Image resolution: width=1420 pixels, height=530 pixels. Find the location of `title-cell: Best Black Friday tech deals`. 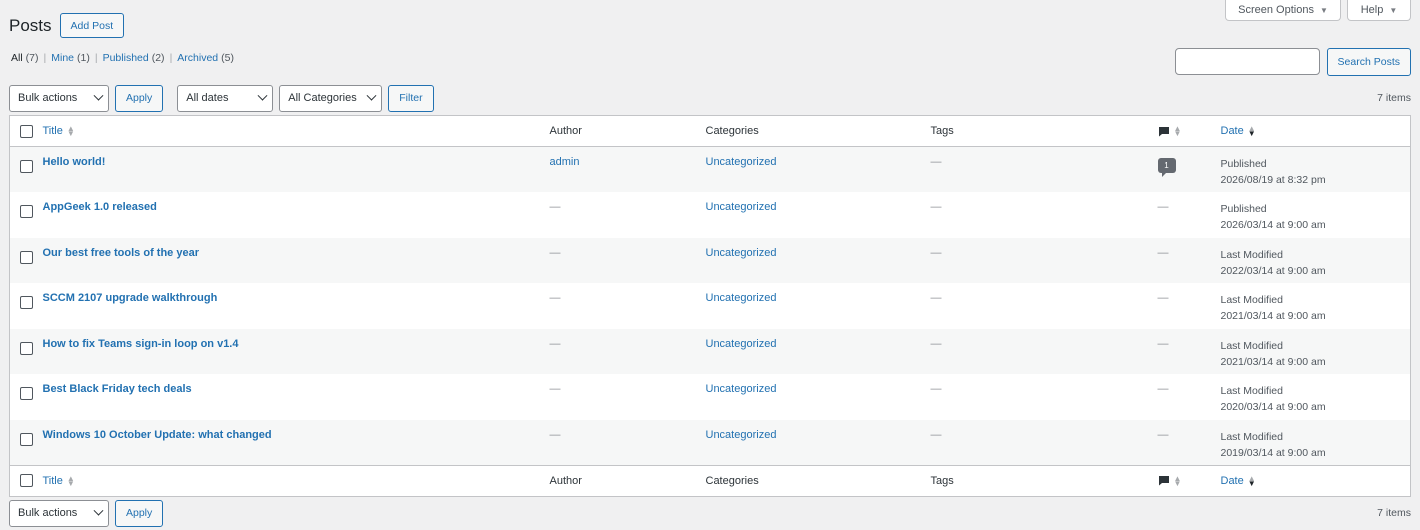

title-cell: Best Black Friday tech deals is located at coordinates (296, 397).